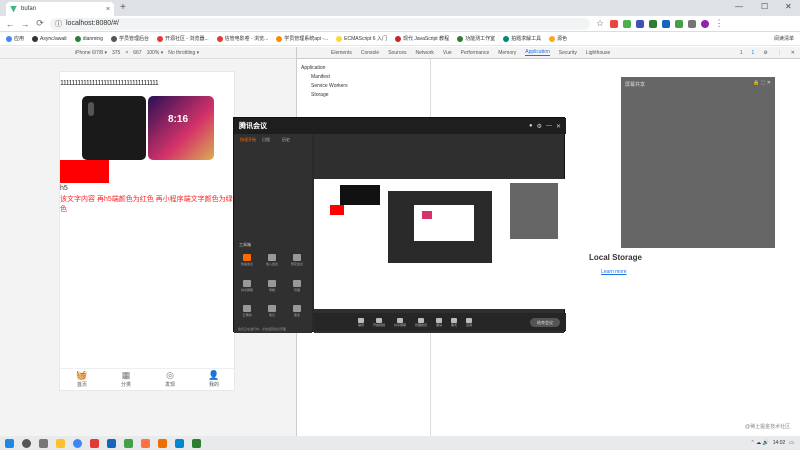 The height and width of the screenshot is (450, 800). What do you see at coordinates (363, 77) in the screenshot?
I see `sidebar-item-manifest: Manifest` at bounding box center [363, 77].